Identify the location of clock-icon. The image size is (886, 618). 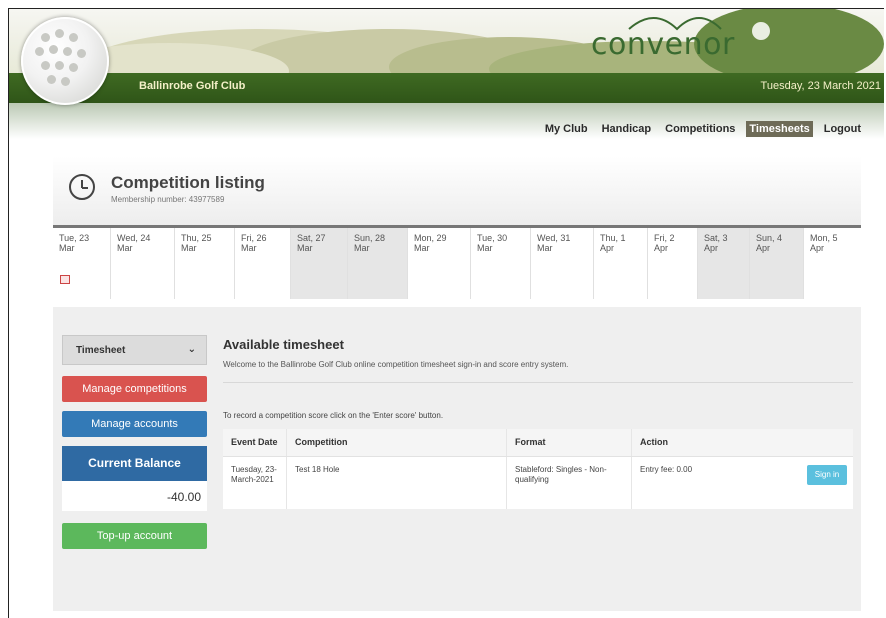
(82, 187).